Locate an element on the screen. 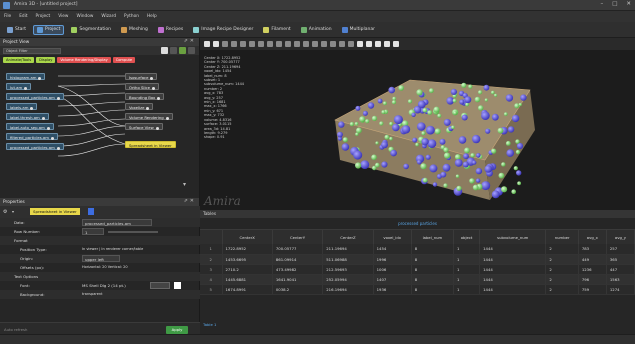 The width and height of the screenshot is (635, 344). column-header: avg_x is located at coordinates (592, 237).